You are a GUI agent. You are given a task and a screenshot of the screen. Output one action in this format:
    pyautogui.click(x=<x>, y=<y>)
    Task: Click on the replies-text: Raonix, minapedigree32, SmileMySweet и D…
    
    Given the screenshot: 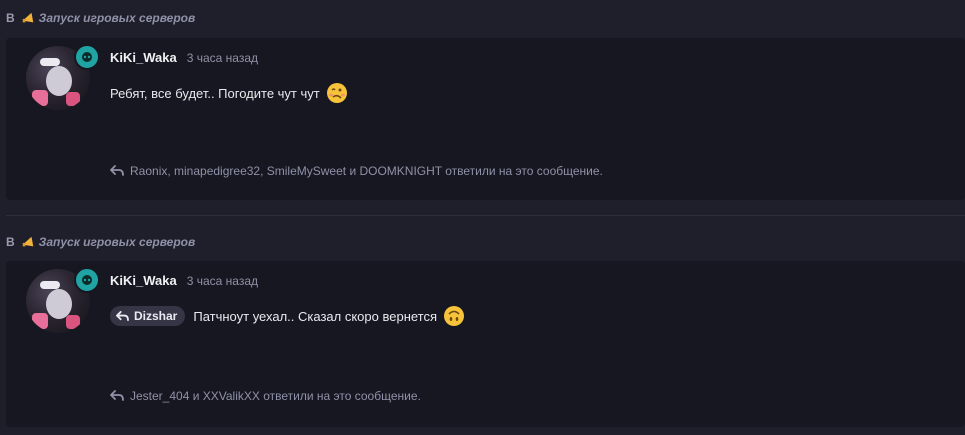 What is the action you would take?
    pyautogui.click(x=366, y=171)
    